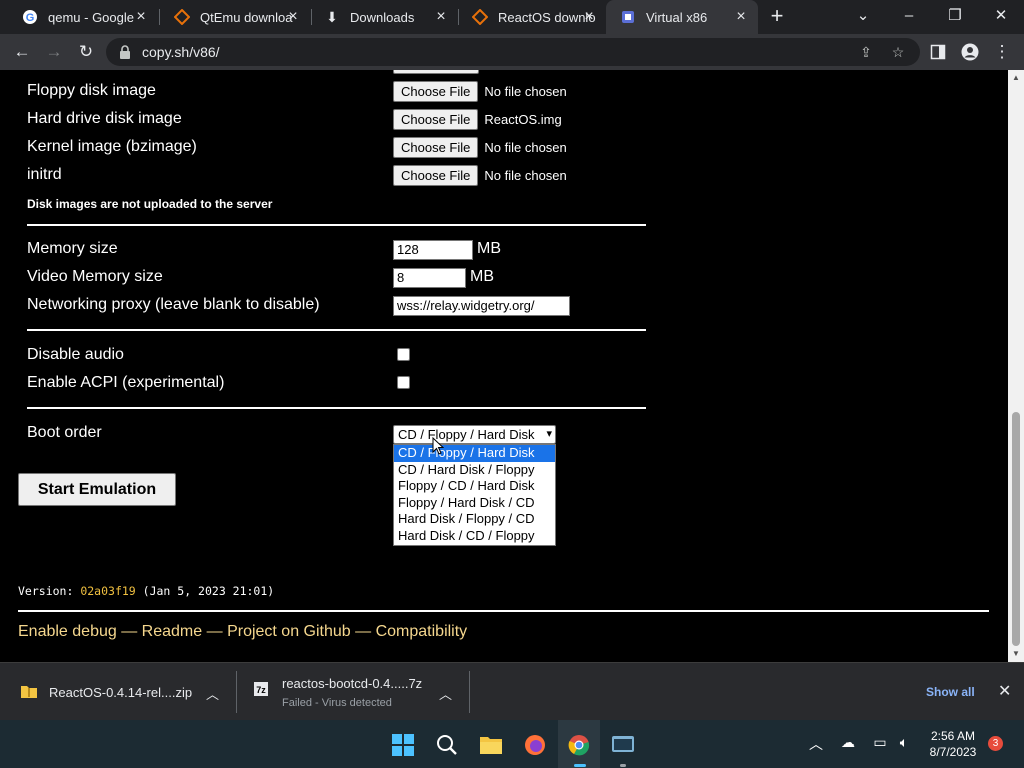 This screenshot has width=1024, height=768. Describe the element at coordinates (469, 692) in the screenshot. I see `download-separator` at that location.